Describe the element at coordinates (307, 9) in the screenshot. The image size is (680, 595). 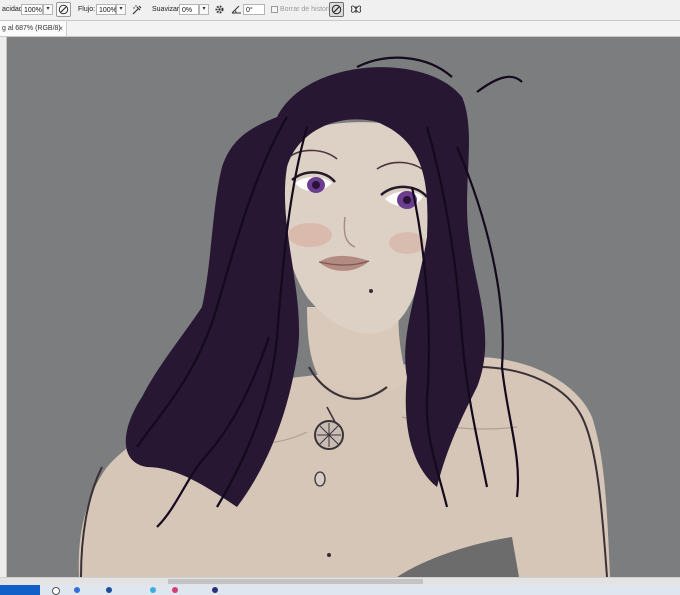
I see `erase-history-label: Borrar de historia` at that location.